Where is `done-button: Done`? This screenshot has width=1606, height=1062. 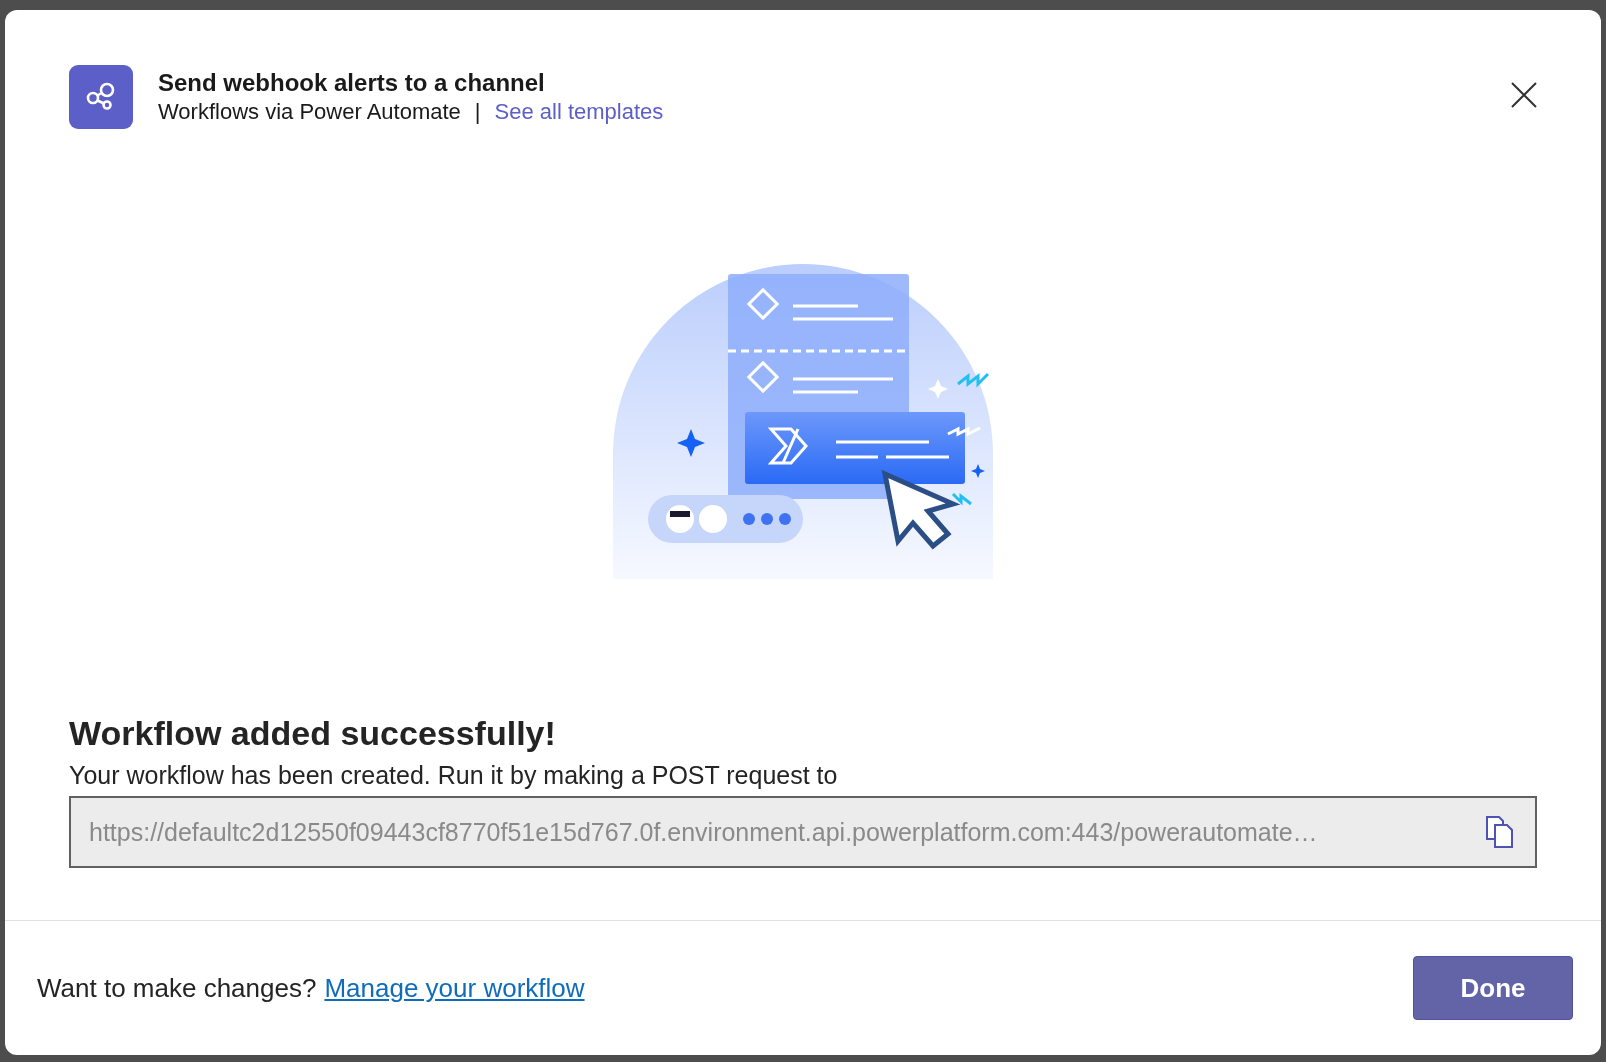 done-button: Done is located at coordinates (1493, 988).